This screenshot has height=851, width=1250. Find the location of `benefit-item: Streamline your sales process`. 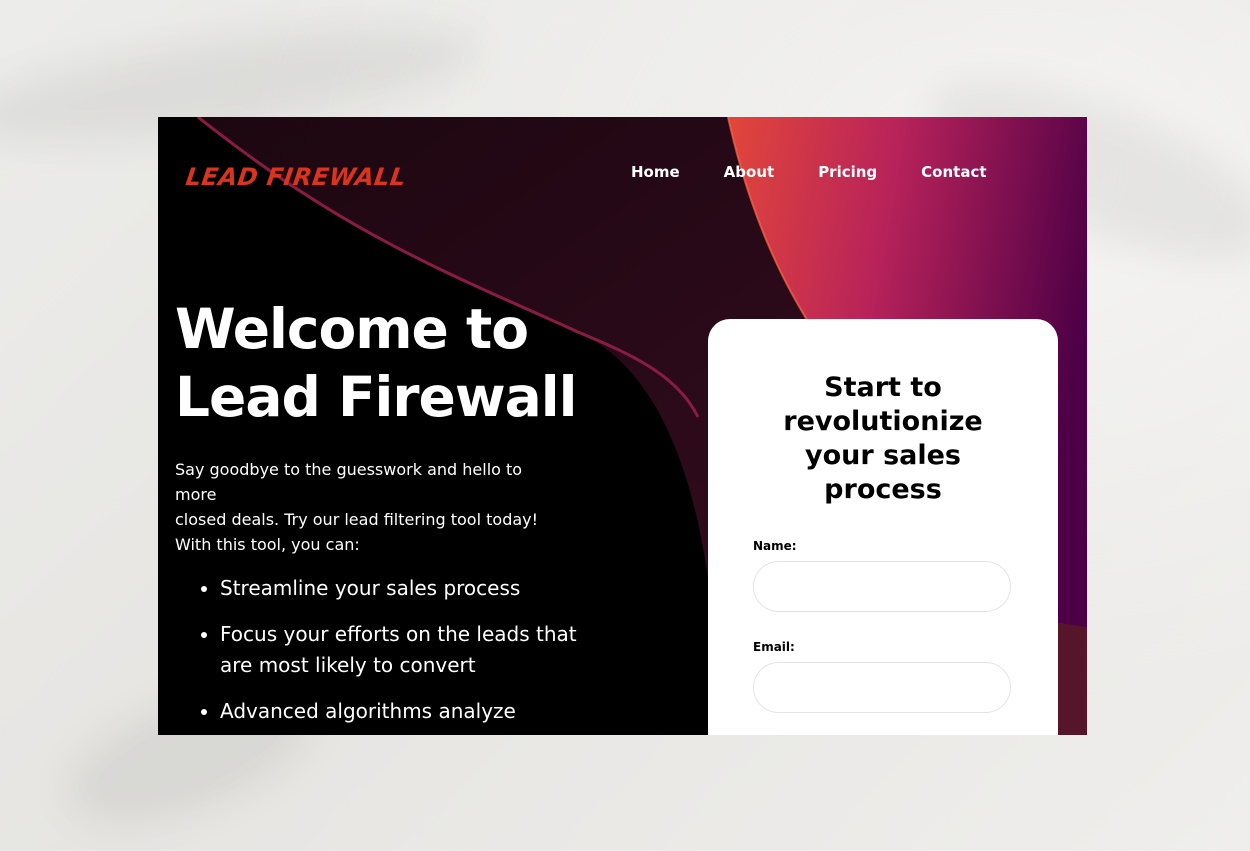

benefit-item: Streamline your sales process is located at coordinates (400, 588).